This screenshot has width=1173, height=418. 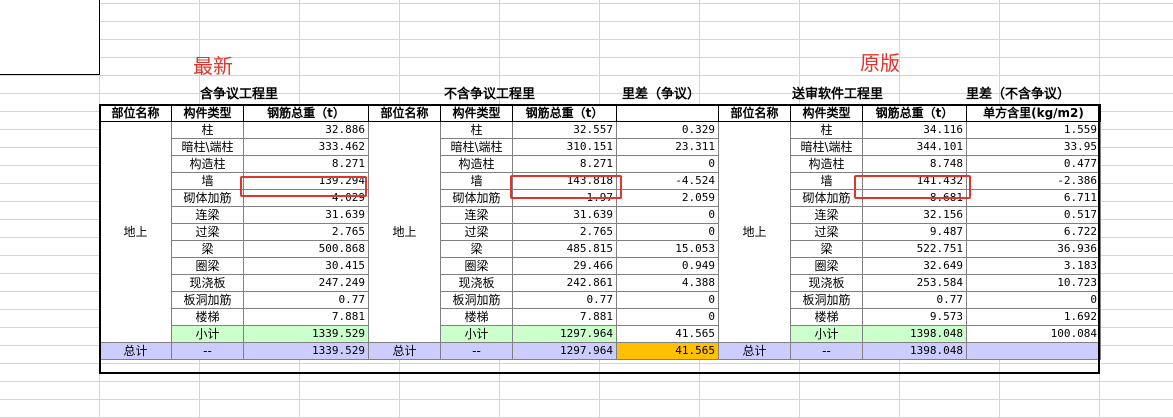 What do you see at coordinates (914, 215) in the screenshot?
I see `weight-submitted-cell: 32.156` at bounding box center [914, 215].